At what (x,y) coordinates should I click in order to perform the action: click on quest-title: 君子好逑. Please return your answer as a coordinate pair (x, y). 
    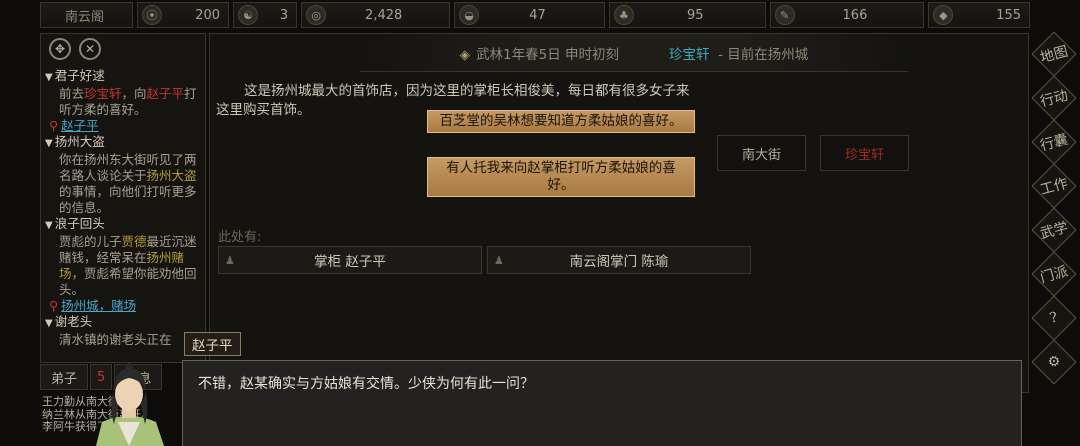
    Looking at the image, I should click on (123, 77).